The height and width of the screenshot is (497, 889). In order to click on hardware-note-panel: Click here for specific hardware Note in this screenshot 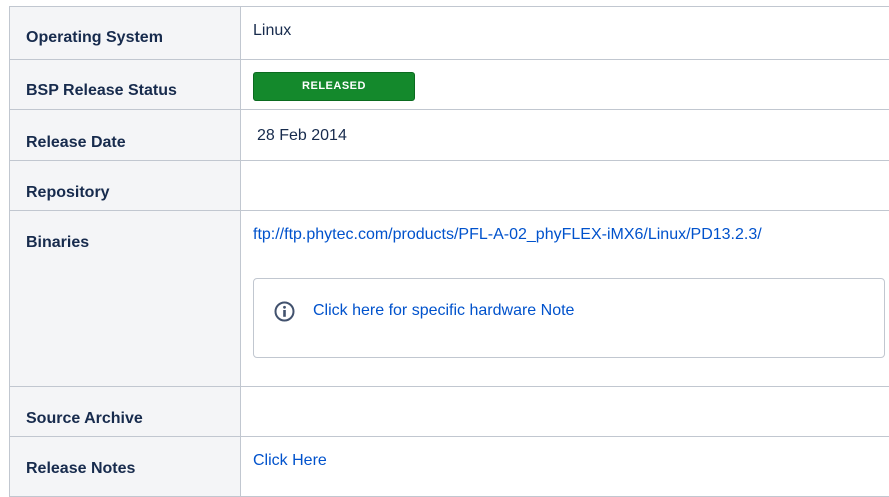, I will do `click(569, 318)`.